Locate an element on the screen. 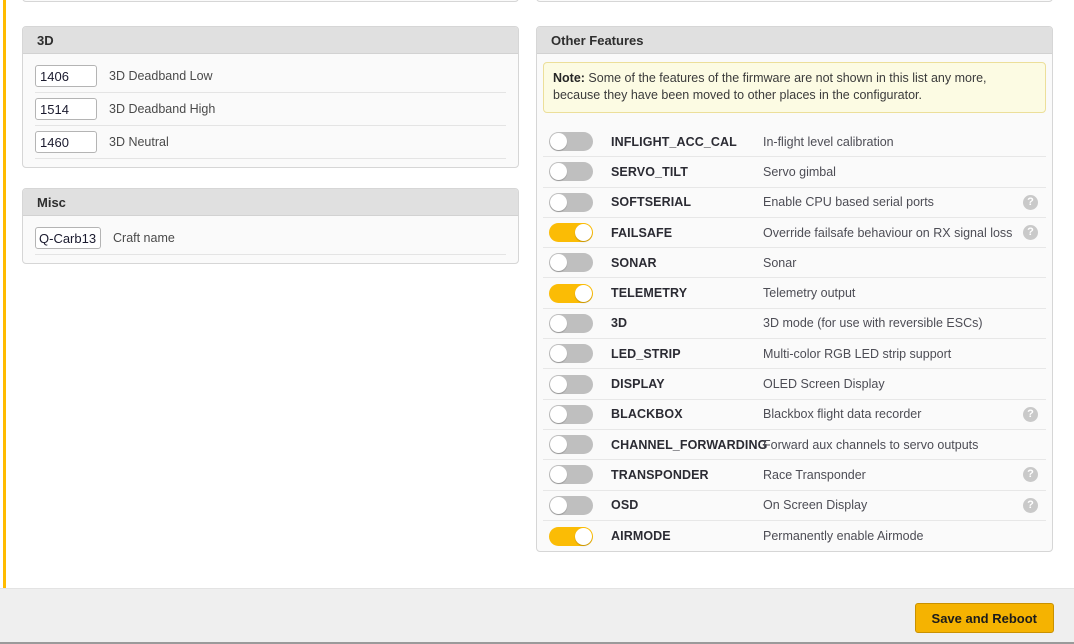 Image resolution: width=1074 pixels, height=644 pixels. 3d-deadband-high-input is located at coordinates (66, 109).